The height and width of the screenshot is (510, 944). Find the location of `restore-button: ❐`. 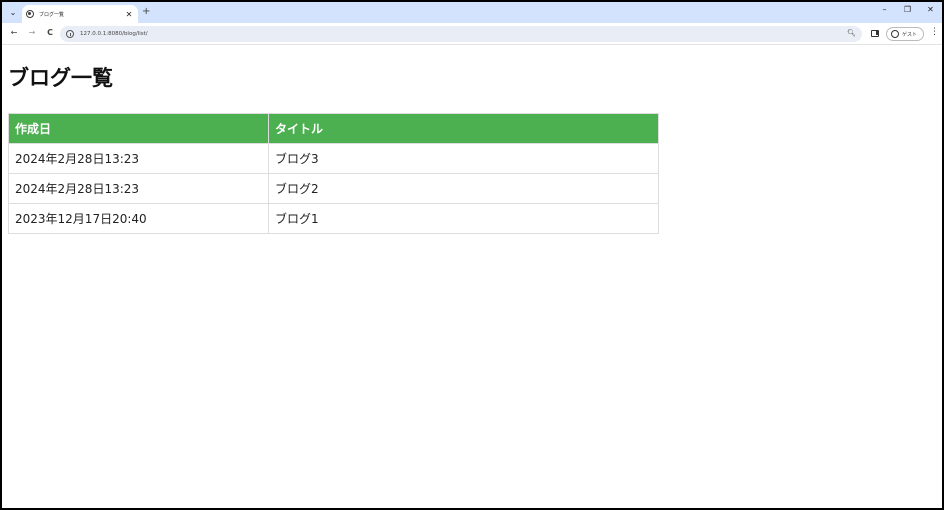

restore-button: ❐ is located at coordinates (907, 9).